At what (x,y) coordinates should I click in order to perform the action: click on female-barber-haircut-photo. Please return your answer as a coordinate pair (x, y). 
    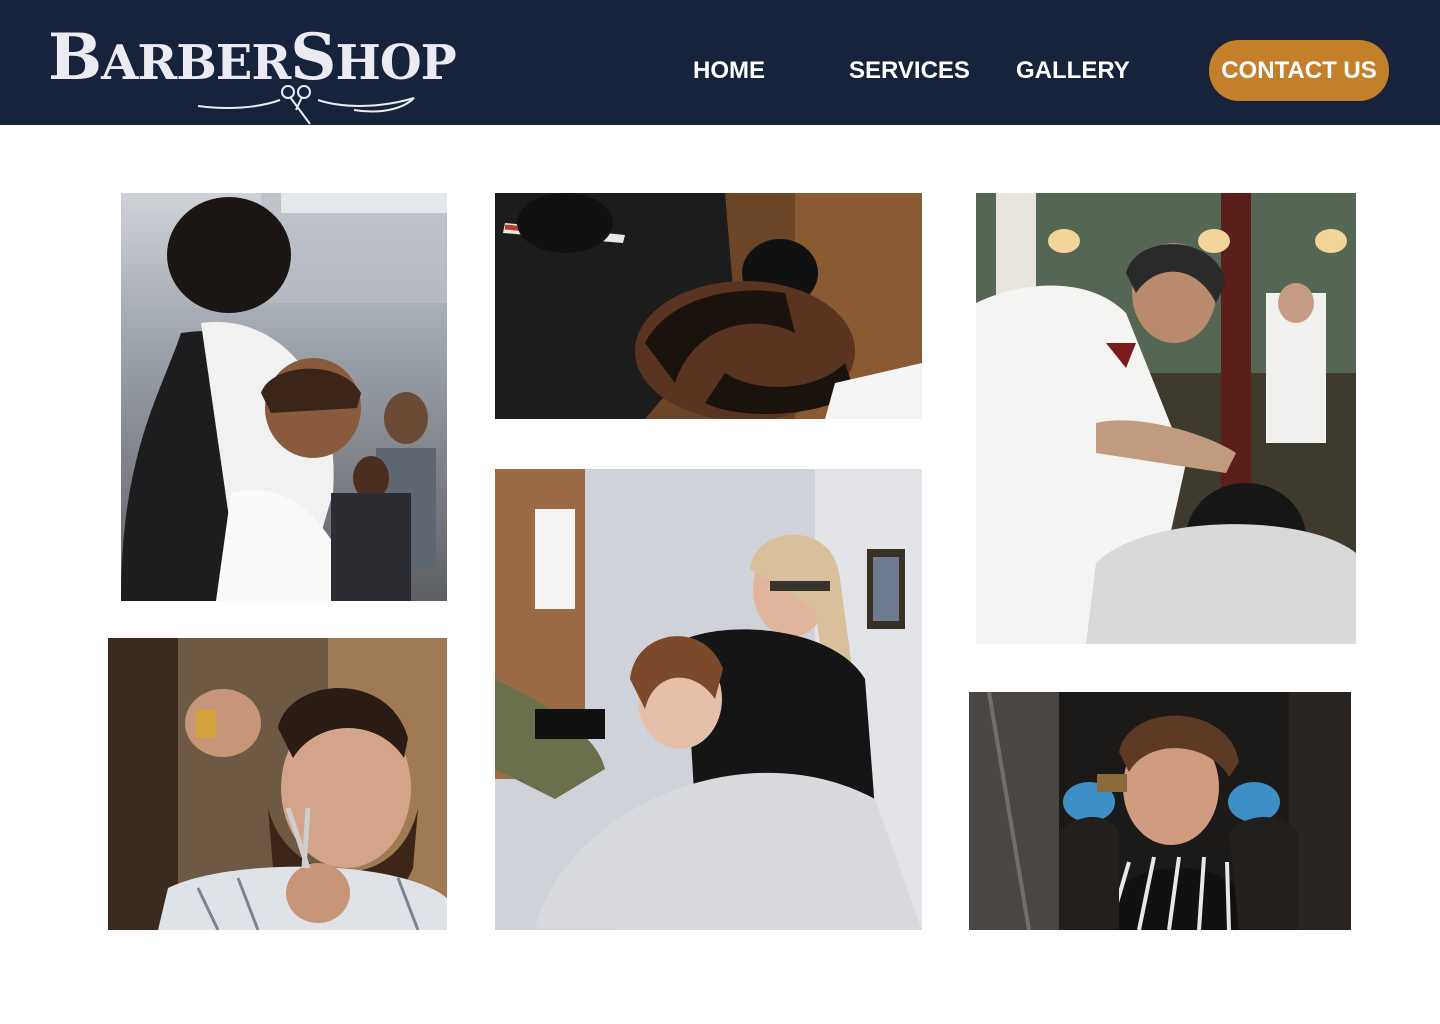
    Looking at the image, I should click on (708, 699).